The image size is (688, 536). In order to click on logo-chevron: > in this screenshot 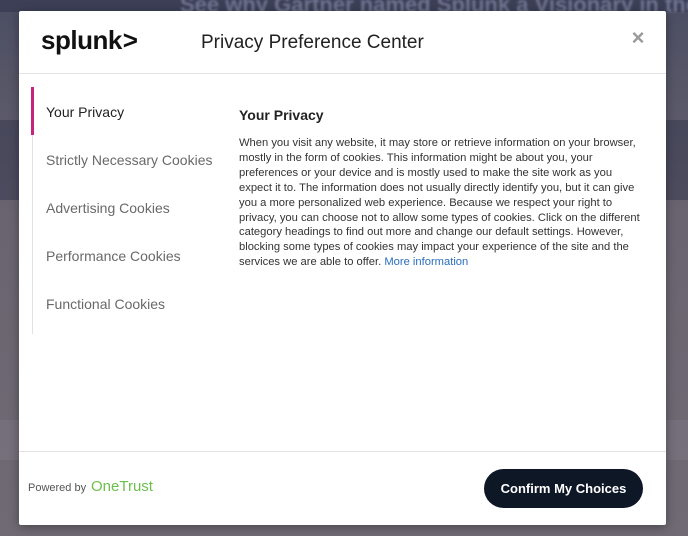, I will do `click(130, 40)`.